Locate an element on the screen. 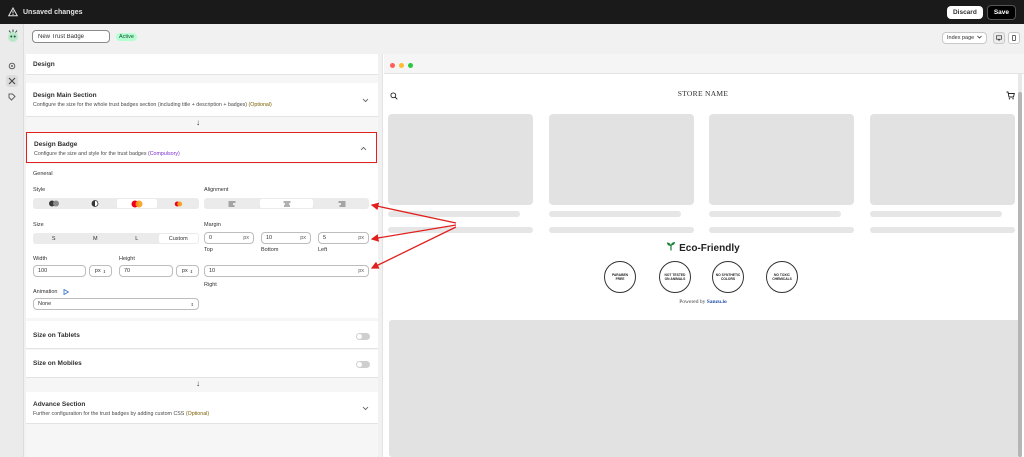 The height and width of the screenshot is (457, 1024). size-option-m: M is located at coordinates (96, 238).